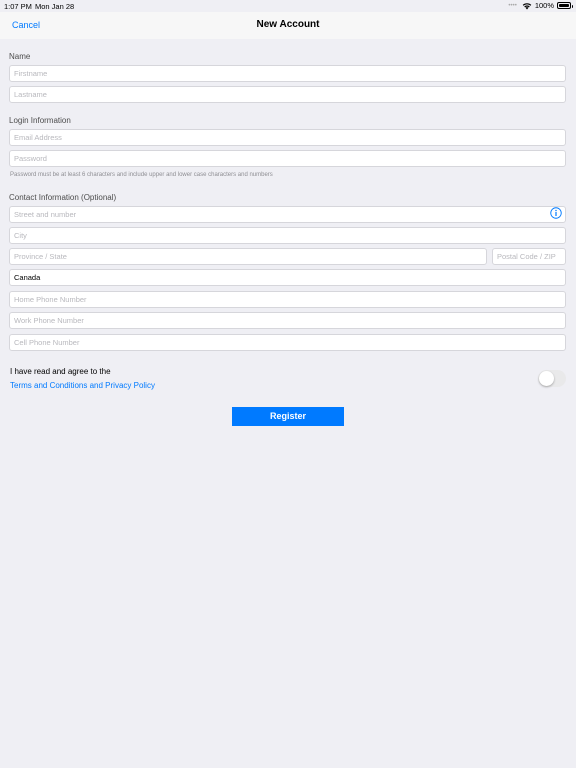 The image size is (576, 768). I want to click on street-field, so click(287, 214).